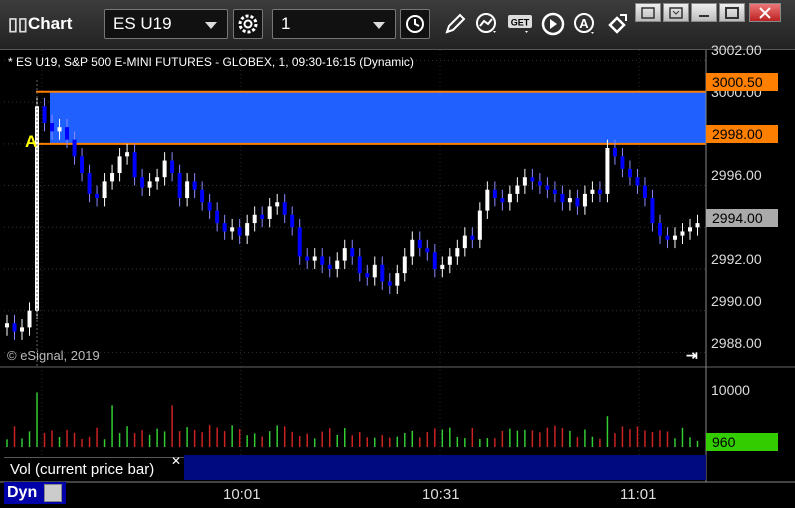 This screenshot has height=508, width=795. Describe the element at coordinates (352, 419) in the screenshot. I see `volume-series` at that location.